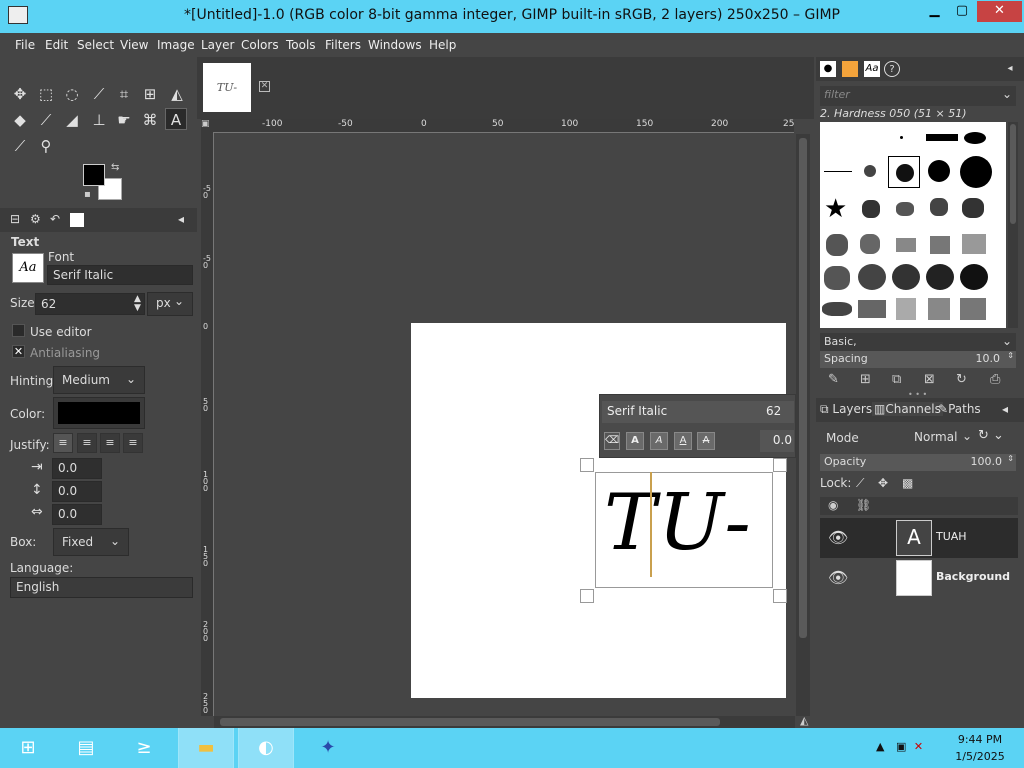  Describe the element at coordinates (918, 462) in the screenshot. I see `opacity-slider: Opacity 100.0 ⇕` at that location.